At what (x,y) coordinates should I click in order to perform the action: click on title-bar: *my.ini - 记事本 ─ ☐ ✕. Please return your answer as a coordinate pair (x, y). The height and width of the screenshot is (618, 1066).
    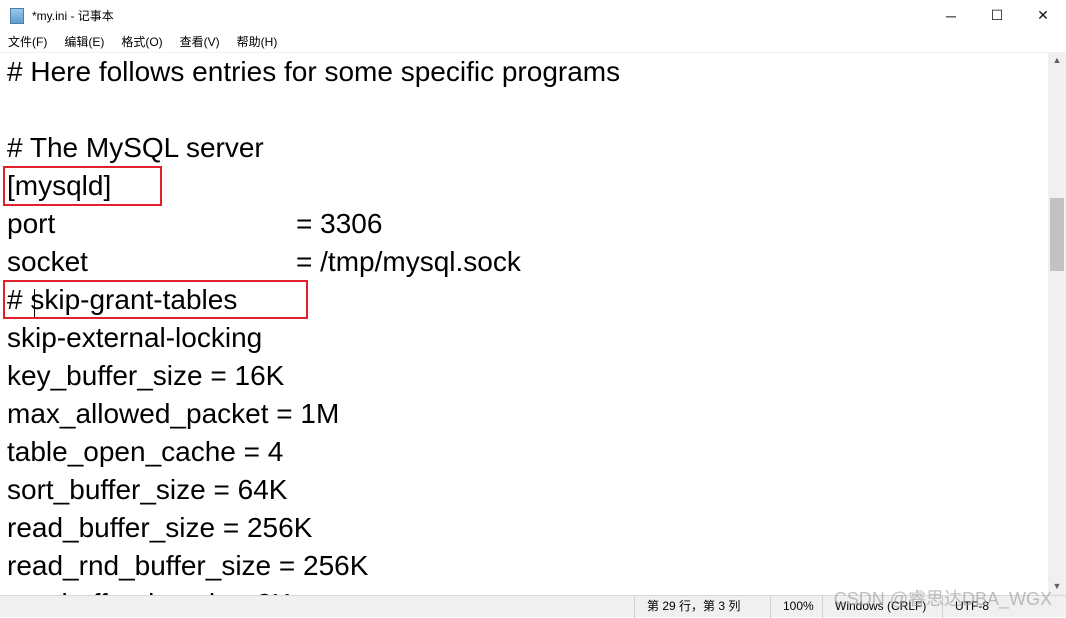
    Looking at the image, I should click on (533, 15).